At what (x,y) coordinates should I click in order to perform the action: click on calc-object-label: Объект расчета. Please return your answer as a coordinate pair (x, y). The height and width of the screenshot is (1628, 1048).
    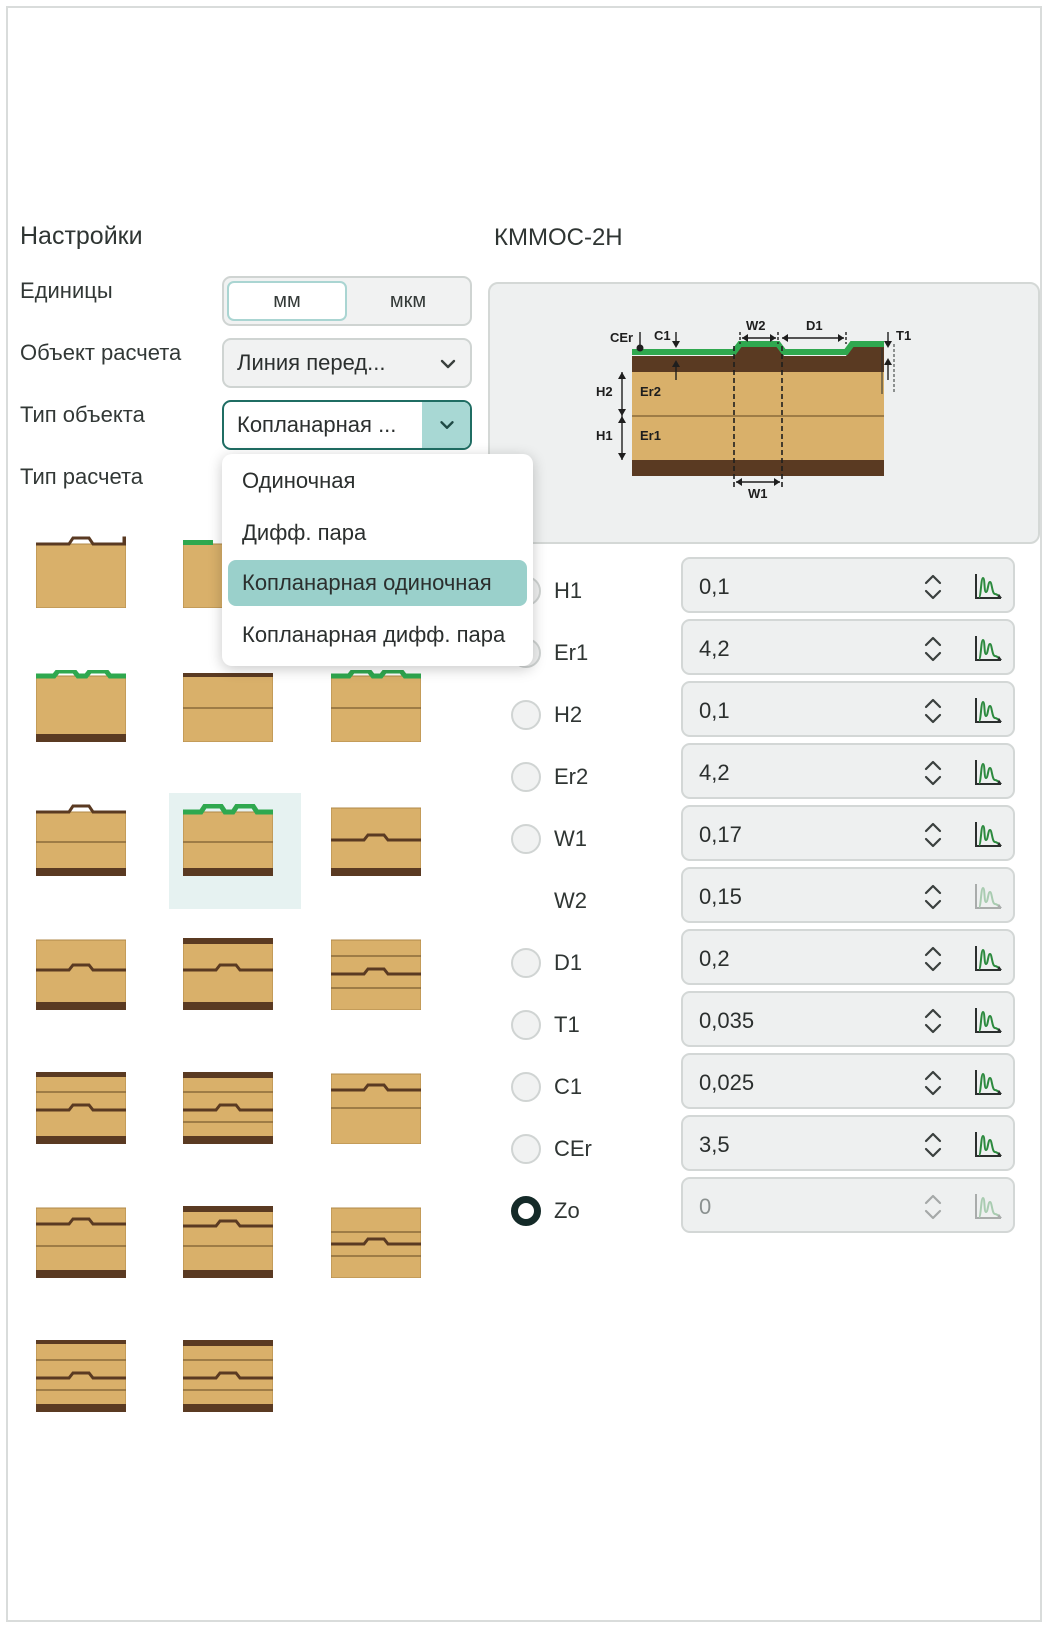
    Looking at the image, I should click on (101, 352).